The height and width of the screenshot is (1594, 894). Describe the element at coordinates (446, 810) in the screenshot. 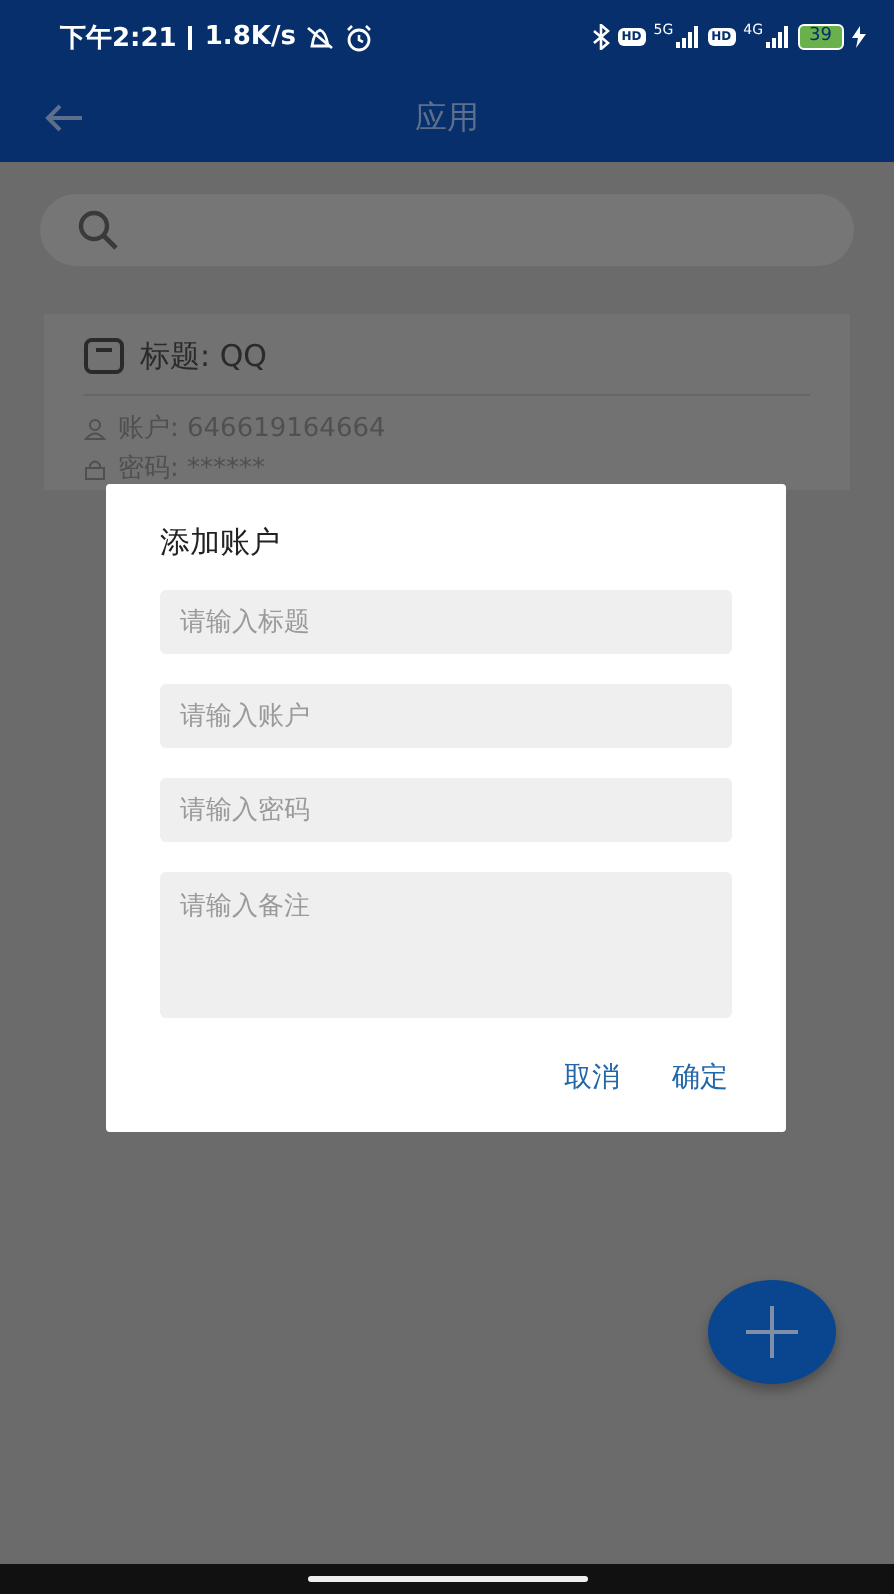

I see `text-input-field: 请输入密码` at that location.